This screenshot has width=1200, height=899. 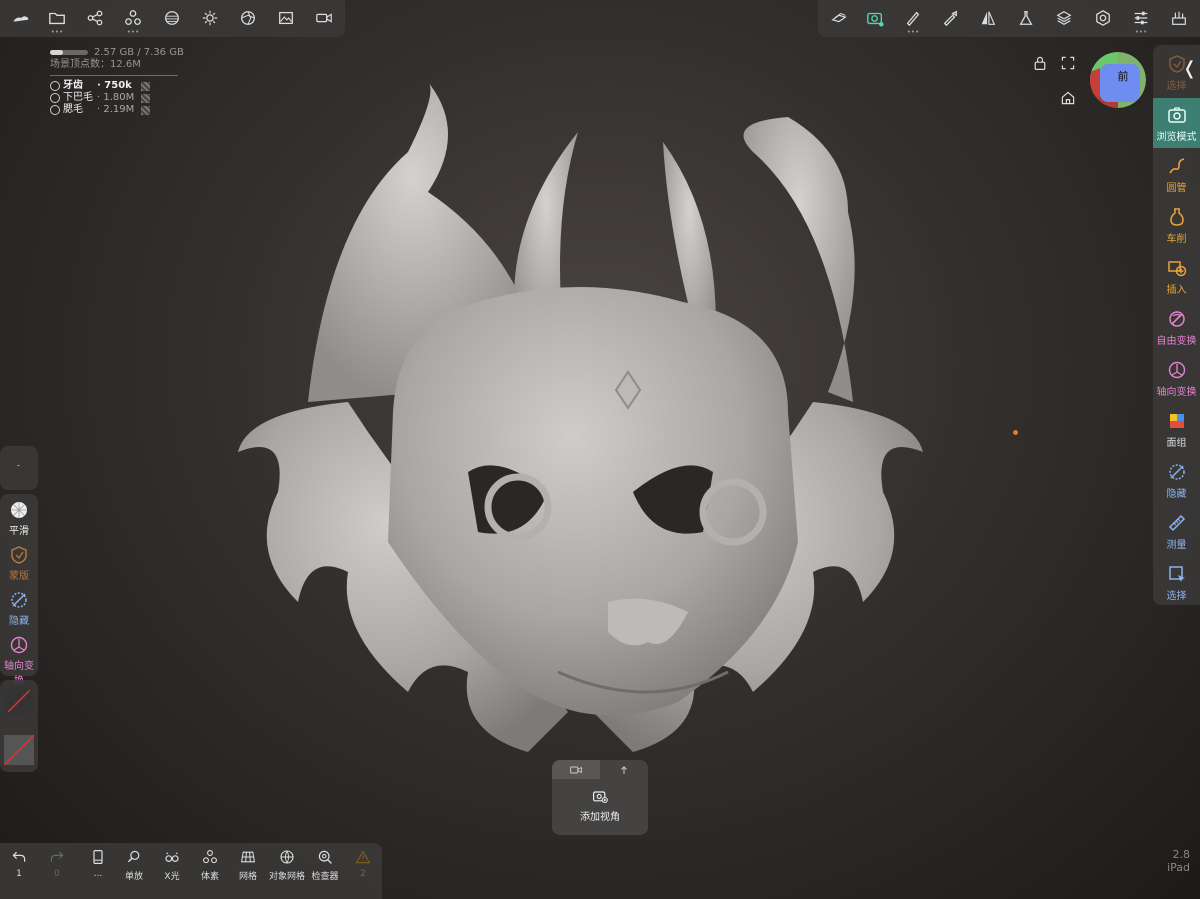 What do you see at coordinates (1176, 429) in the screenshot?
I see `right-sidebar-item-facegroup: 面组` at bounding box center [1176, 429].